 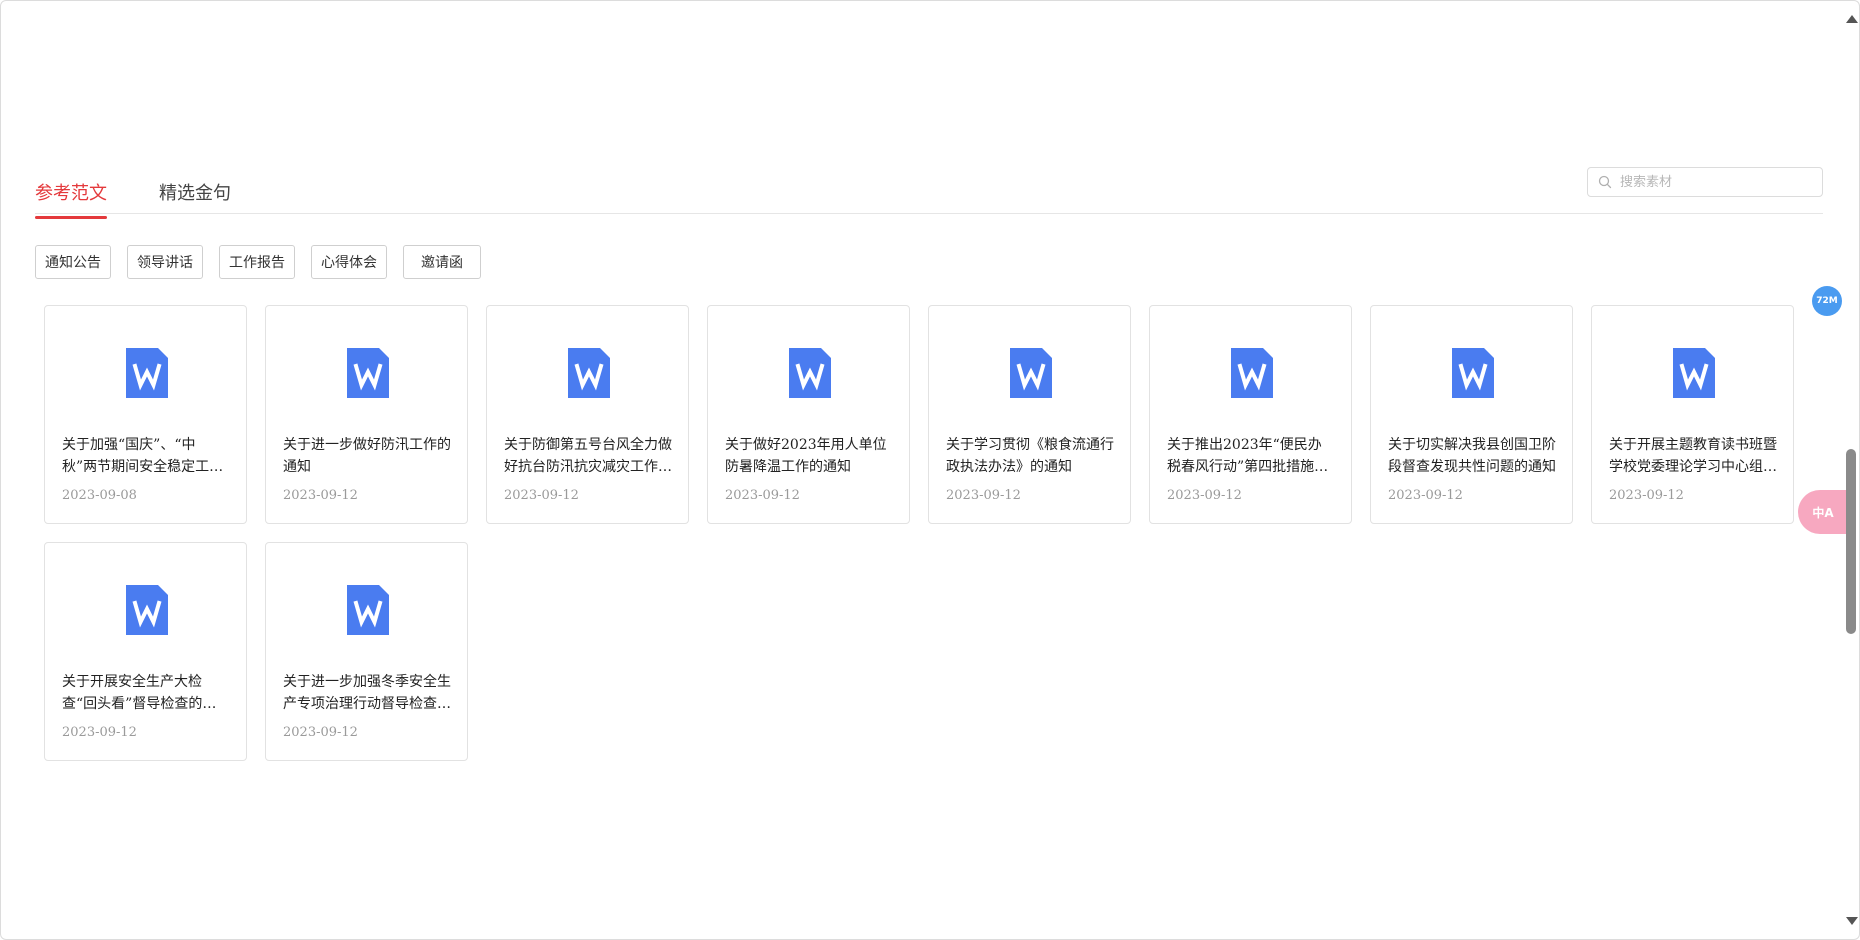 What do you see at coordinates (143, 456) in the screenshot?
I see `document-title: 关于加强“国庆”、“中秋”两节期间安全稳定工作的通知` at bounding box center [143, 456].